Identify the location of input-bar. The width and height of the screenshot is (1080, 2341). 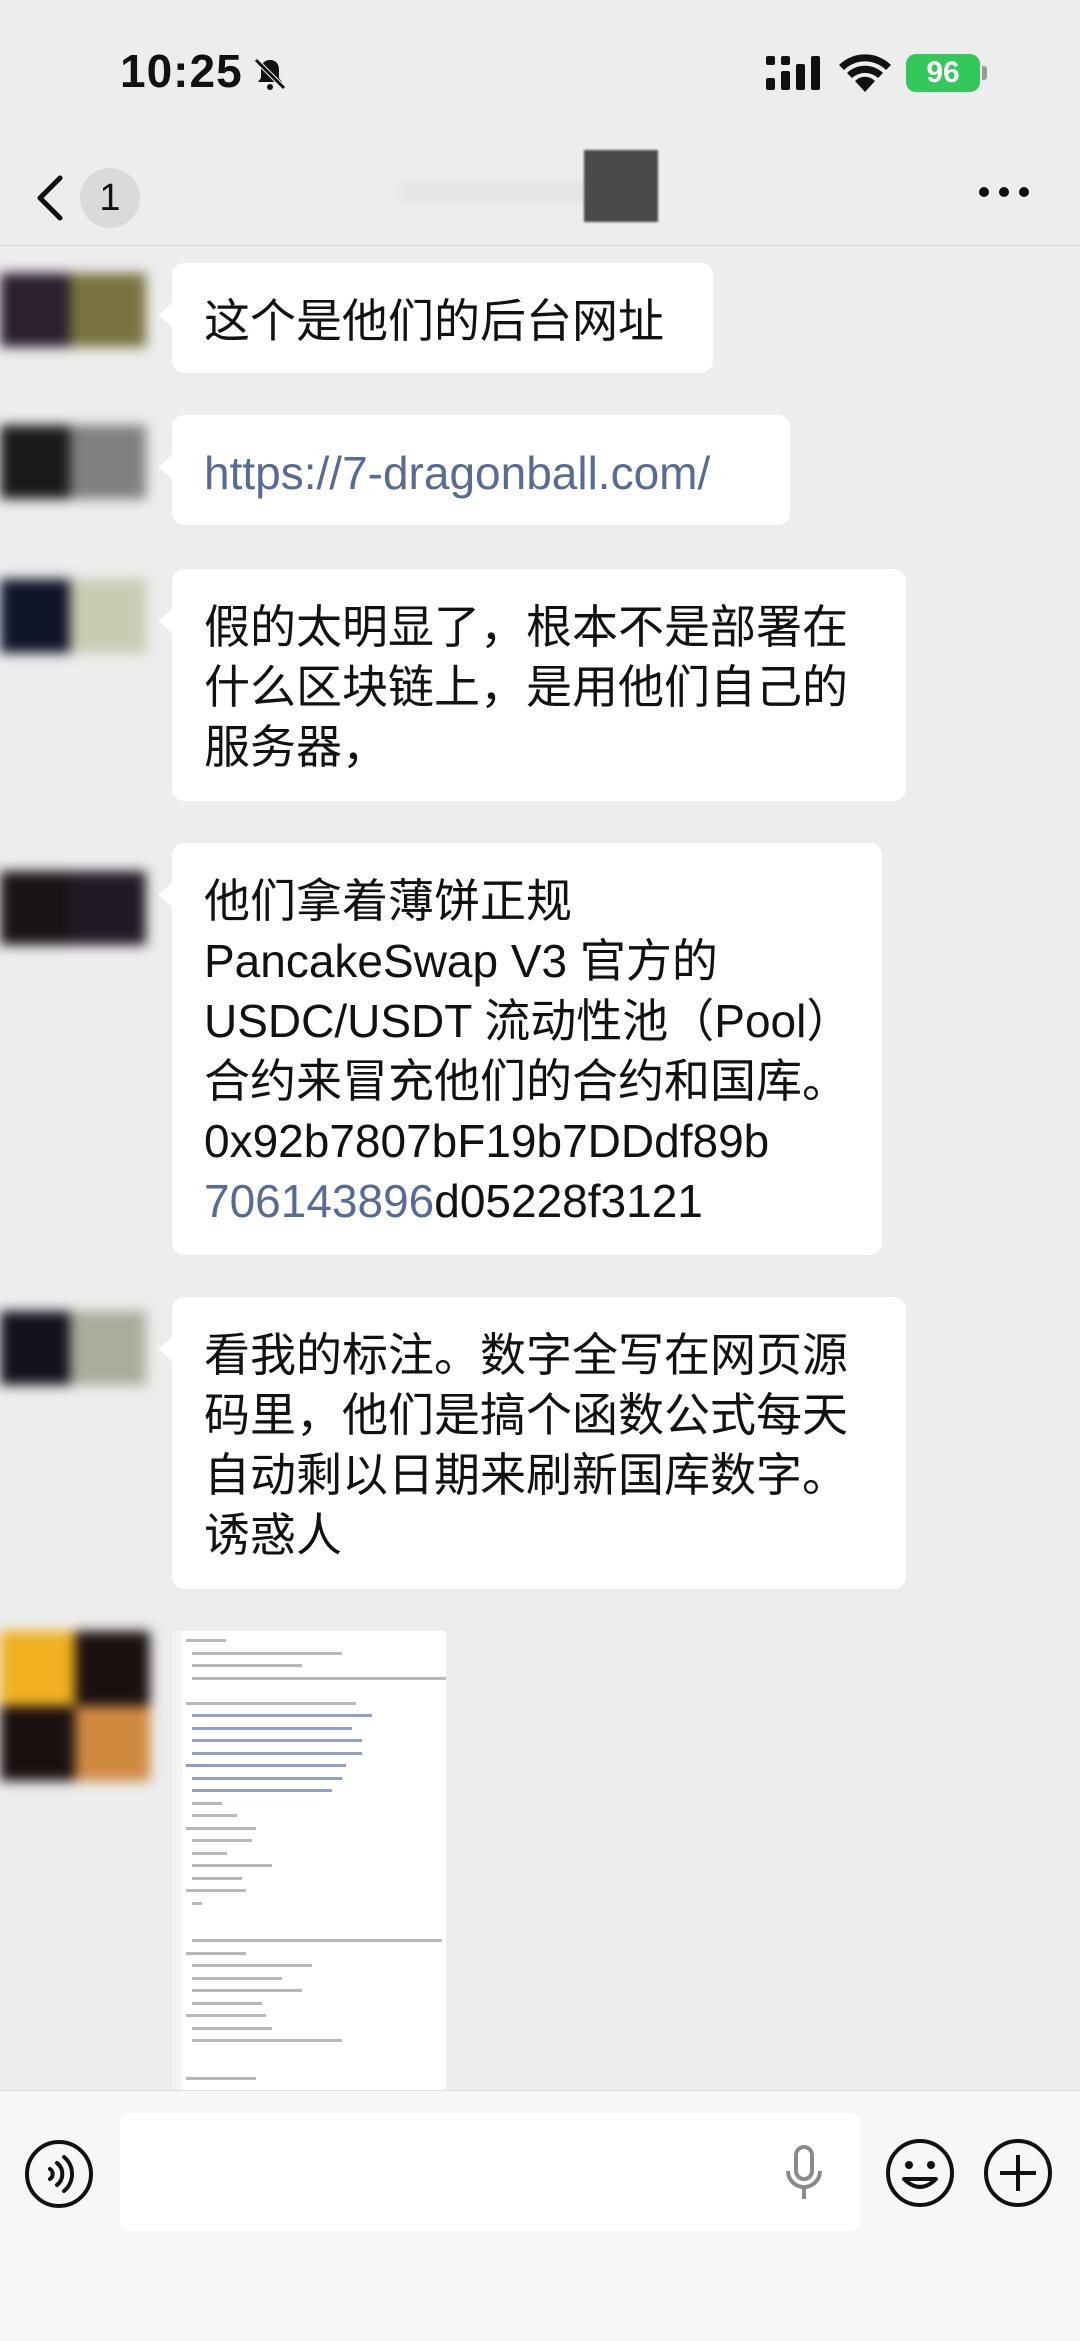
(540, 2215).